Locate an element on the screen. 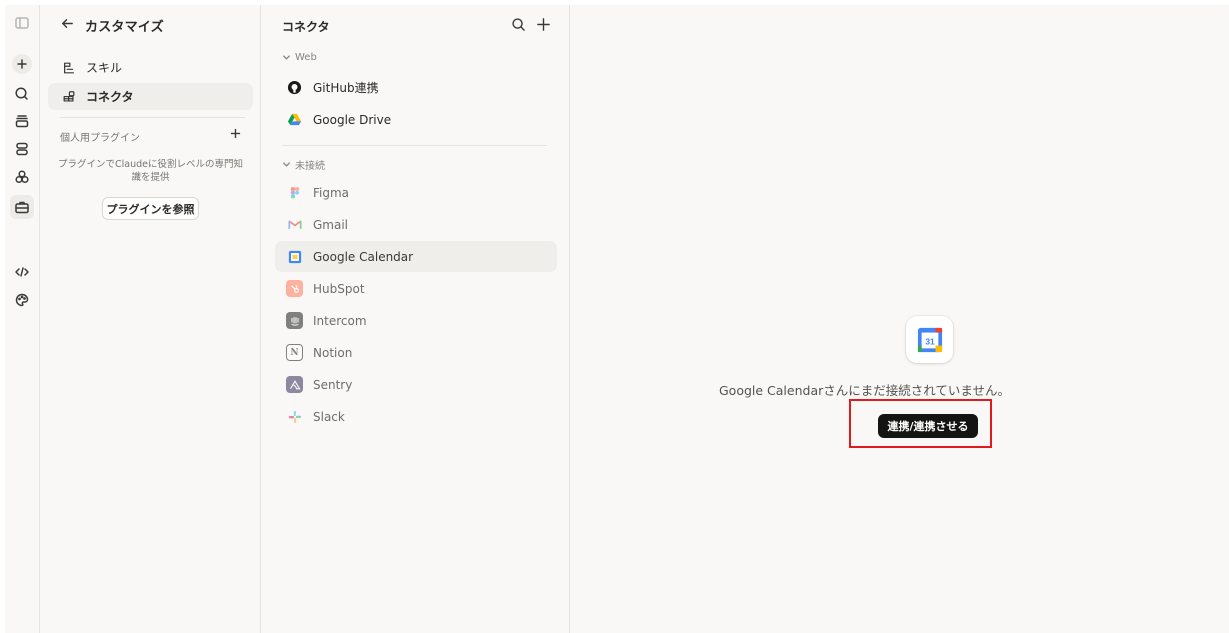 Image resolution: width=1229 pixels, height=633 pixels. google-calendar-icon: 31 is located at coordinates (929, 339).